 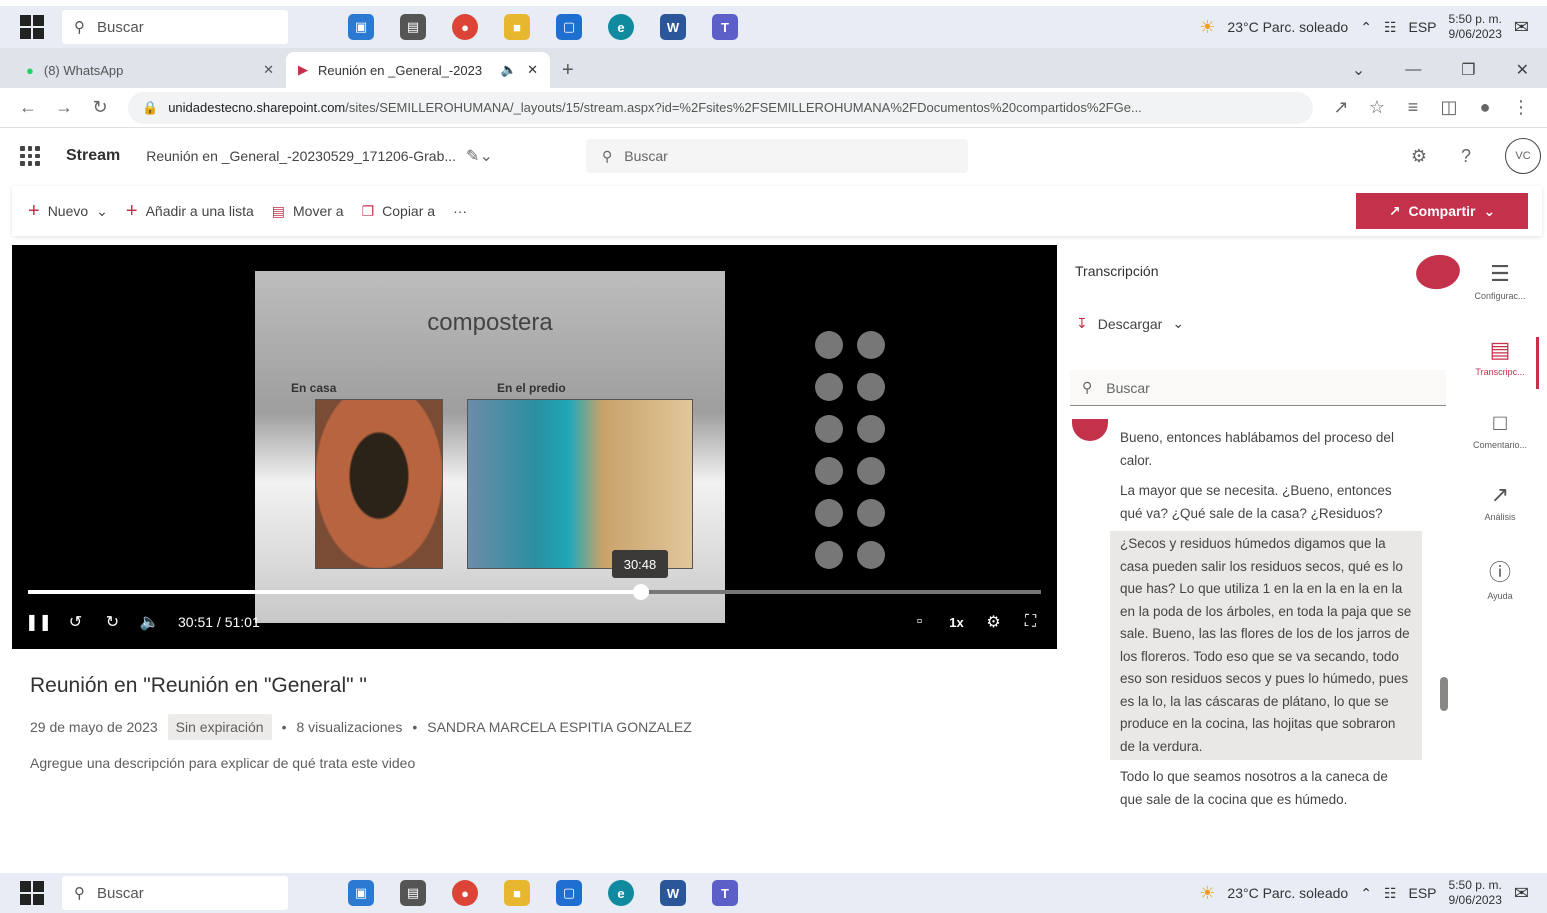 What do you see at coordinates (580, 484) in the screenshot?
I see `compost-bin-photo` at bounding box center [580, 484].